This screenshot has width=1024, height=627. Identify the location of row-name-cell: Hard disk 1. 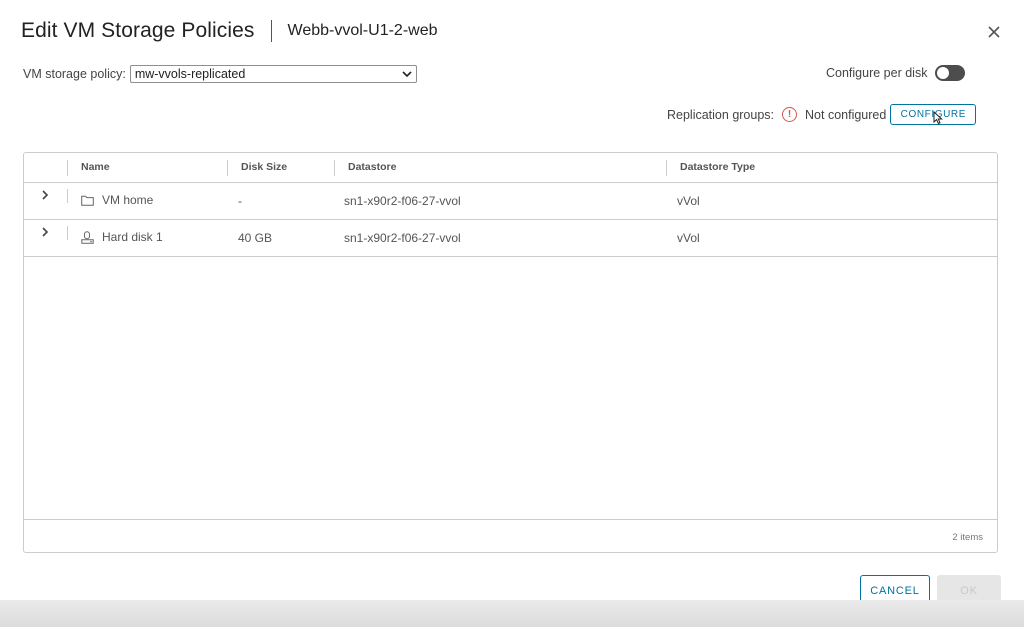
(122, 237).